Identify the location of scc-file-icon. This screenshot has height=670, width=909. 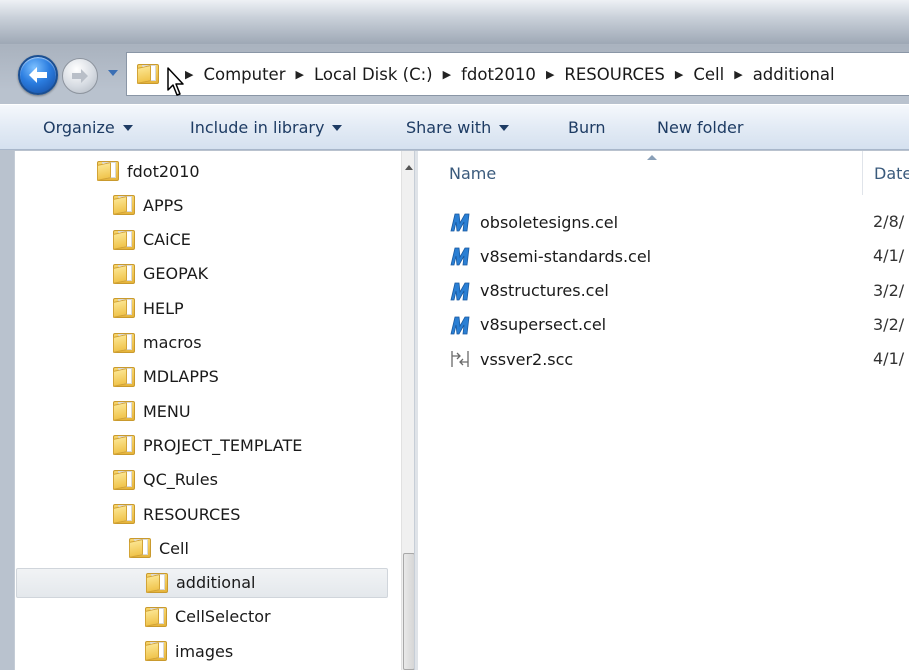
(460, 359).